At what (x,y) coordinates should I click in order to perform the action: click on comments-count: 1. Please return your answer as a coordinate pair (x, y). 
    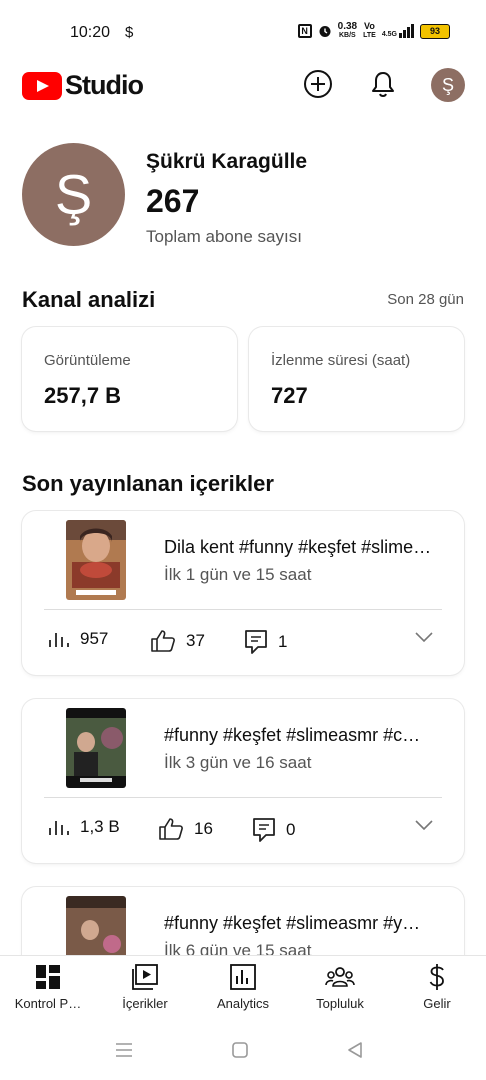
    Looking at the image, I should click on (283, 641).